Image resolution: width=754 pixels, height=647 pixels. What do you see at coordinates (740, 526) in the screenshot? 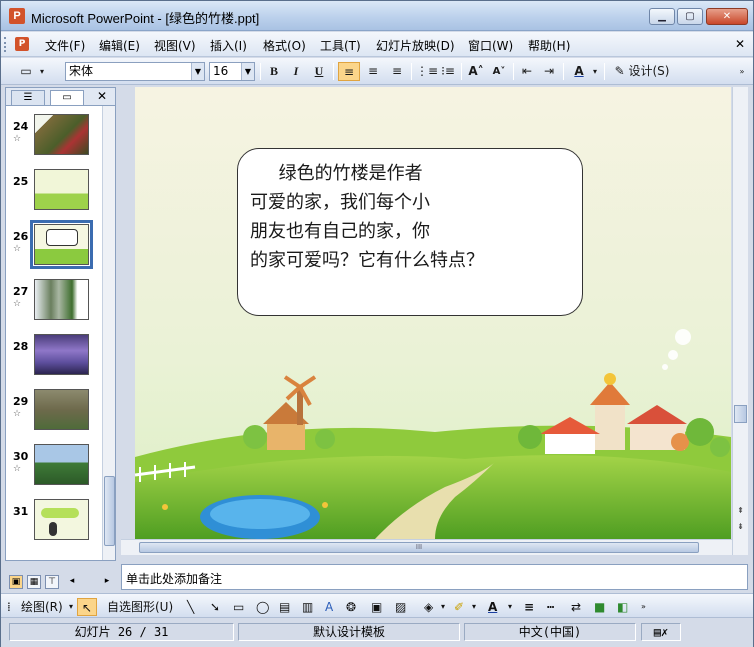
I see `next-slide-icon: ⇟` at bounding box center [740, 526].